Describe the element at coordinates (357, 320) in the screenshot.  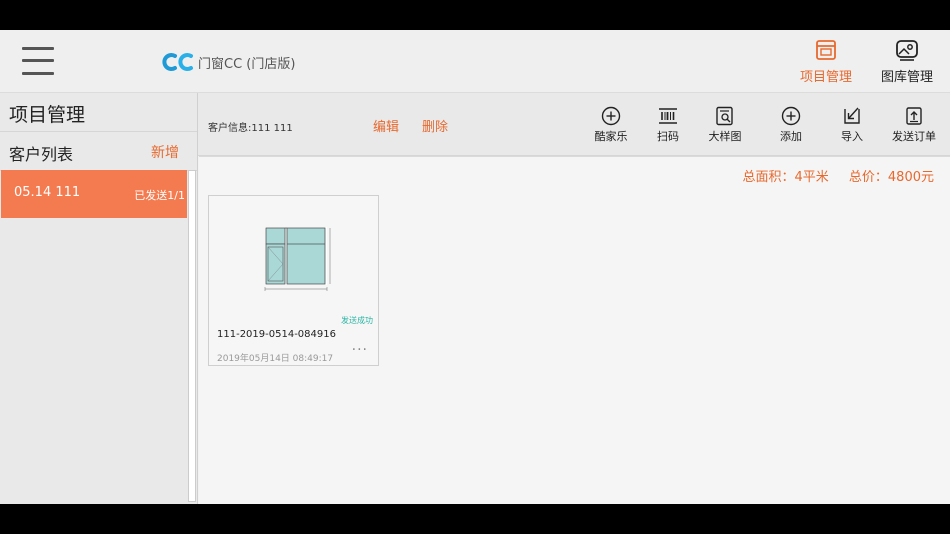
I see `order-status: 发送成功` at that location.